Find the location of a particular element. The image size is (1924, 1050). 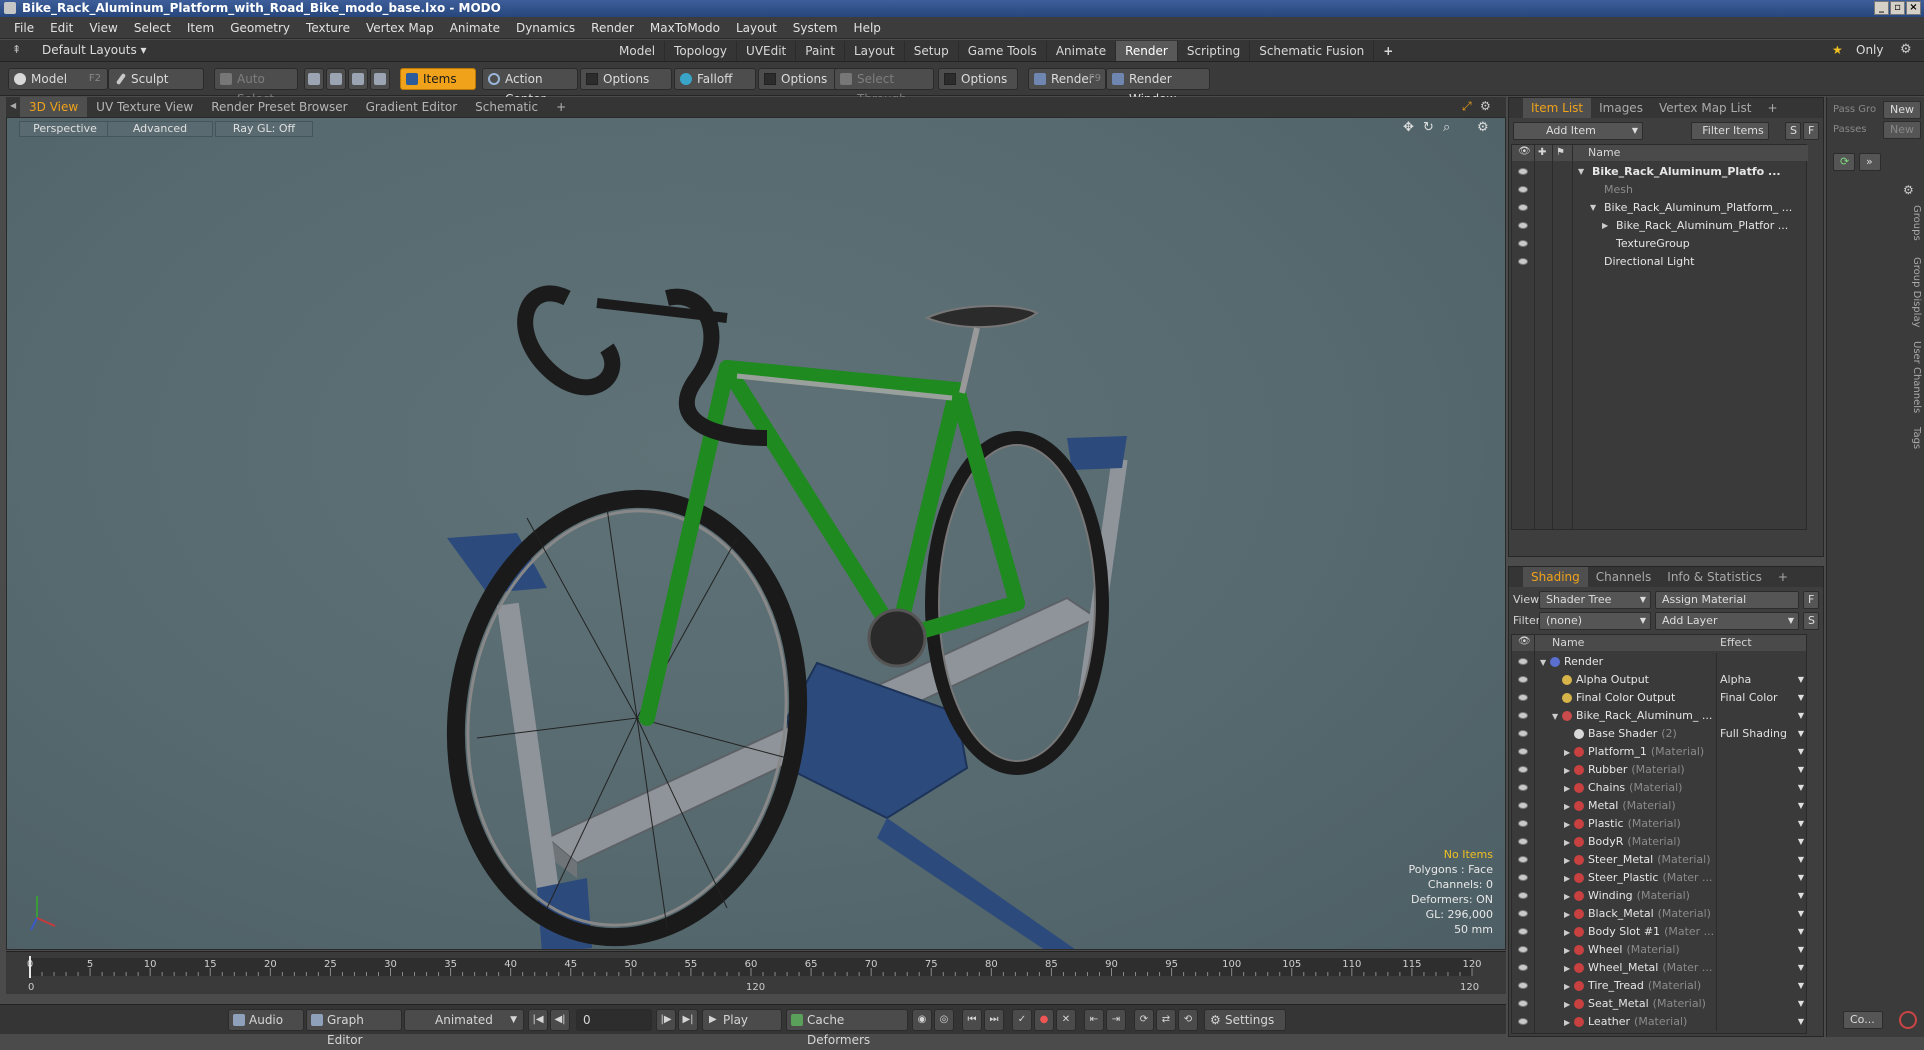

shader-row: ▶ Wheel_Metal (Mater ... ▼ is located at coordinates (1659, 968).